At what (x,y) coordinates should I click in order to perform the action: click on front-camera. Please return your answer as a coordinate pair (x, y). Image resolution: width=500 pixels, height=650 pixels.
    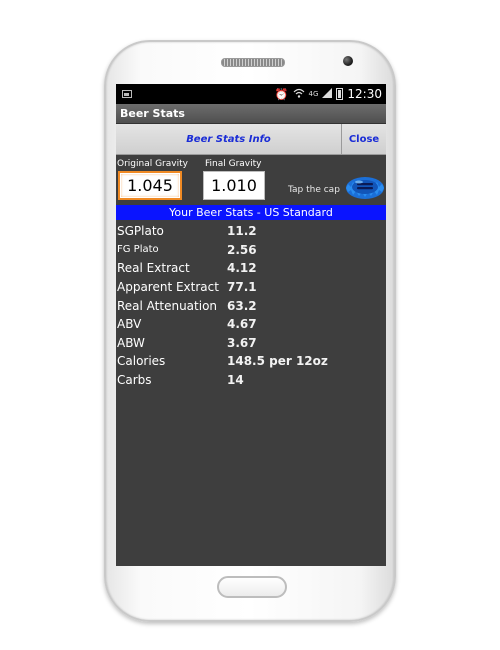
    Looking at the image, I should click on (348, 61).